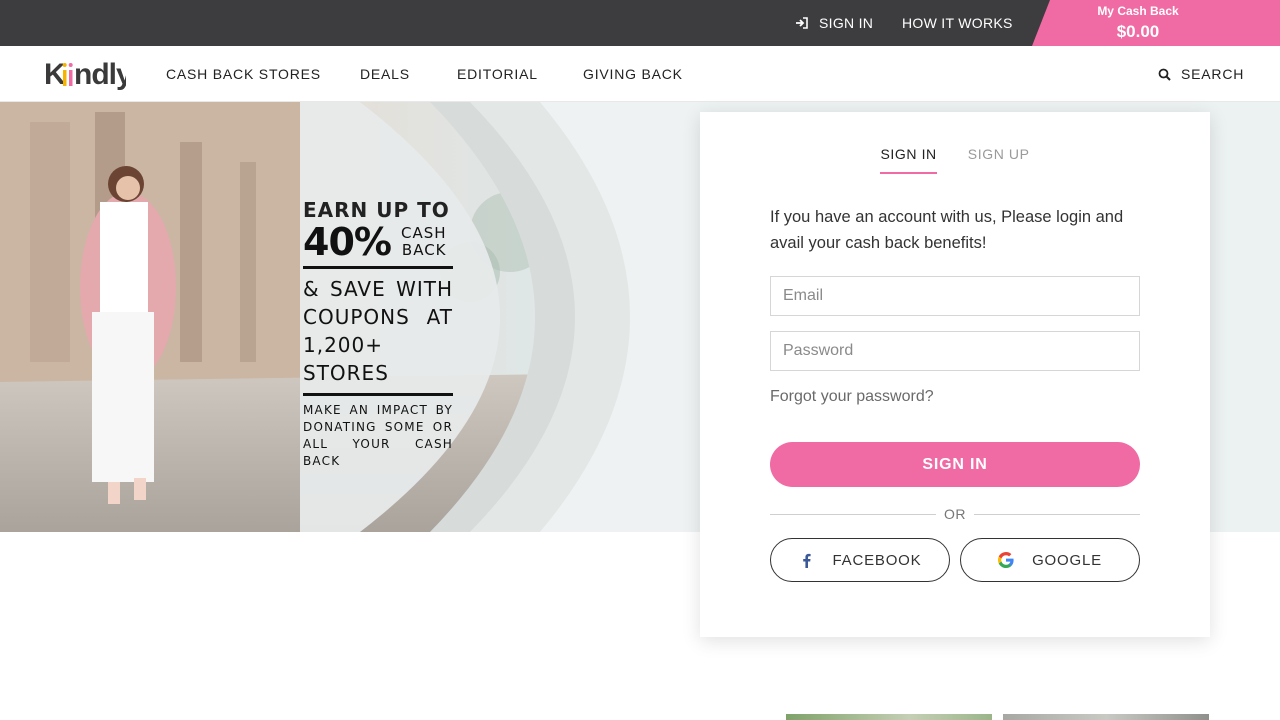 This screenshot has width=1280, height=720. I want to click on facebook-label: FACEBOOK, so click(877, 560).